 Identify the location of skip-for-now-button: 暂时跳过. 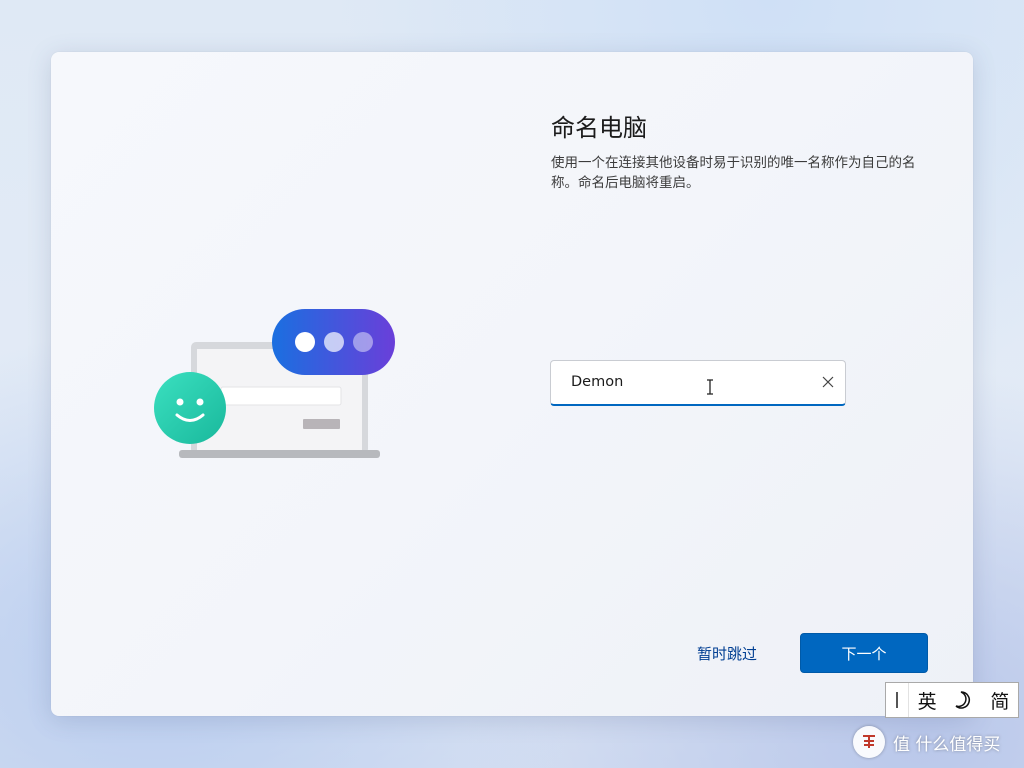
(727, 653).